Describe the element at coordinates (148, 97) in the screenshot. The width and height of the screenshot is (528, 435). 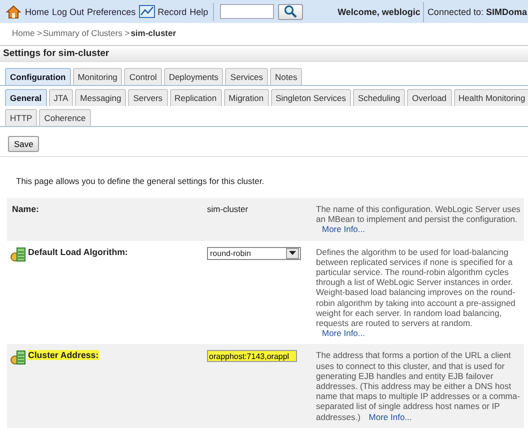
I see `tab: Servers` at that location.